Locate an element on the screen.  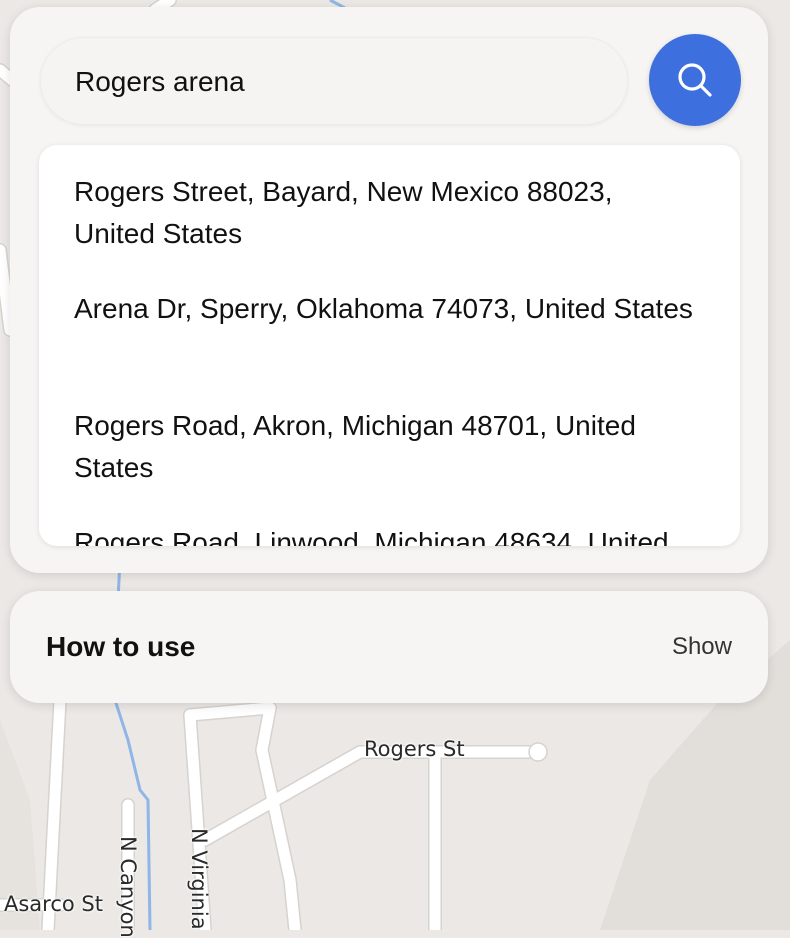
show-toggle-button: Show is located at coordinates (702, 647).